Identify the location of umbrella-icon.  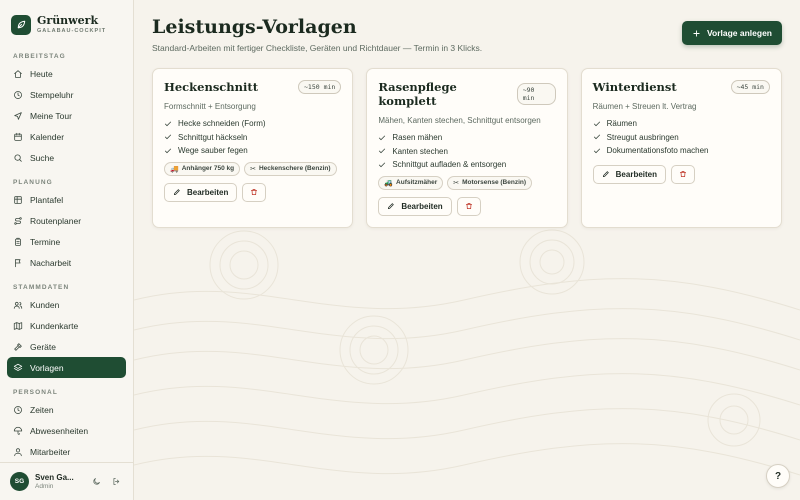
(18, 430).